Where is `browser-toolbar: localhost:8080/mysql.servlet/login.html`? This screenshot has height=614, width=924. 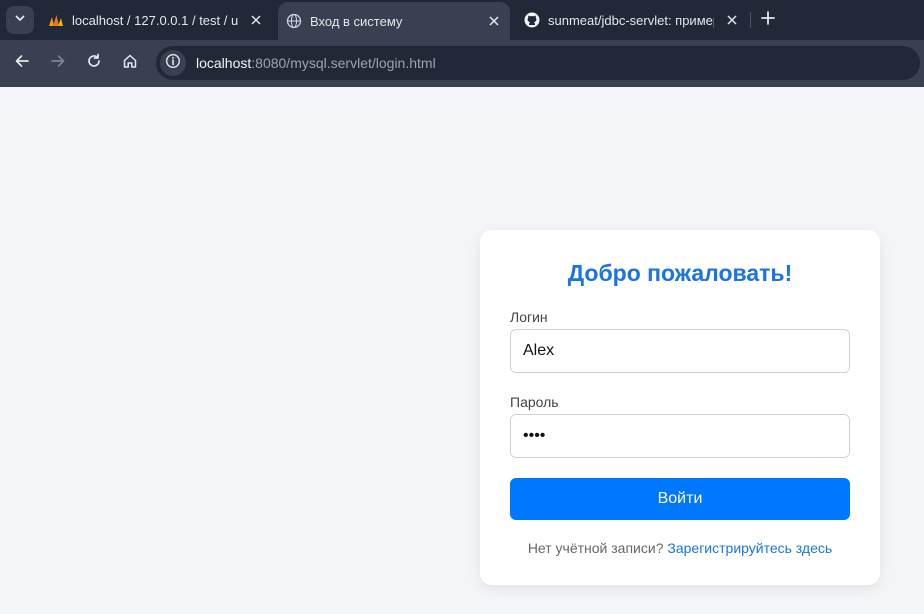
browser-toolbar: localhost:8080/mysql.servlet/login.html is located at coordinates (462, 63).